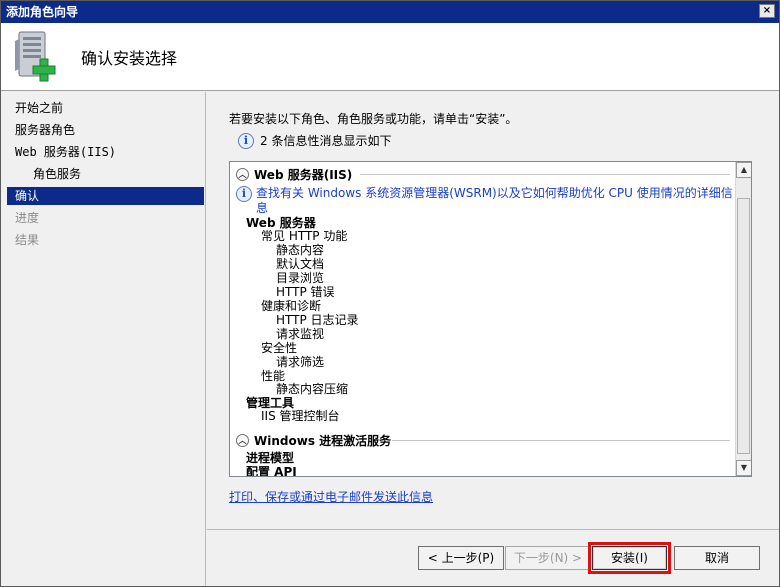 Image resolution: width=780 pixels, height=587 pixels. What do you see at coordinates (105, 130) in the screenshot?
I see `step-server-roles: 服务器角色` at bounding box center [105, 130].